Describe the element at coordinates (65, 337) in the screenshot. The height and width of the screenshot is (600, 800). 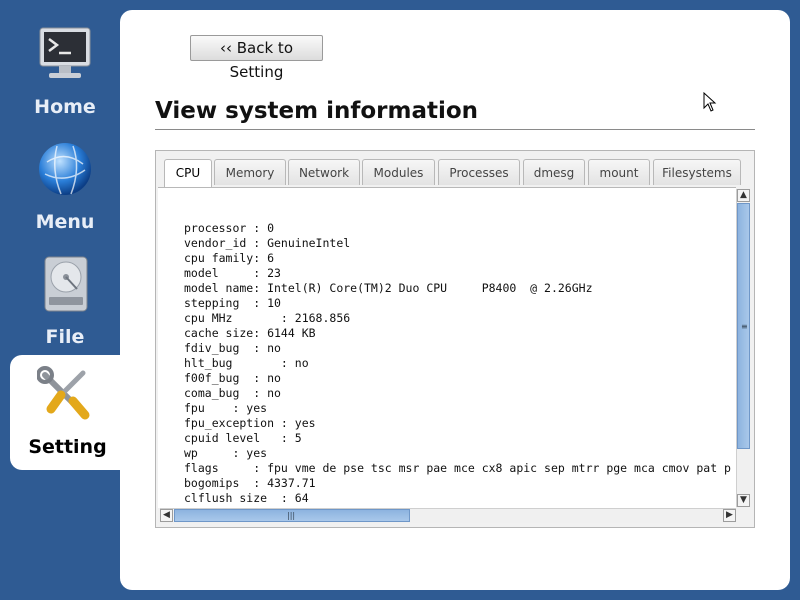
I see `sidebar-item-label: File` at that location.